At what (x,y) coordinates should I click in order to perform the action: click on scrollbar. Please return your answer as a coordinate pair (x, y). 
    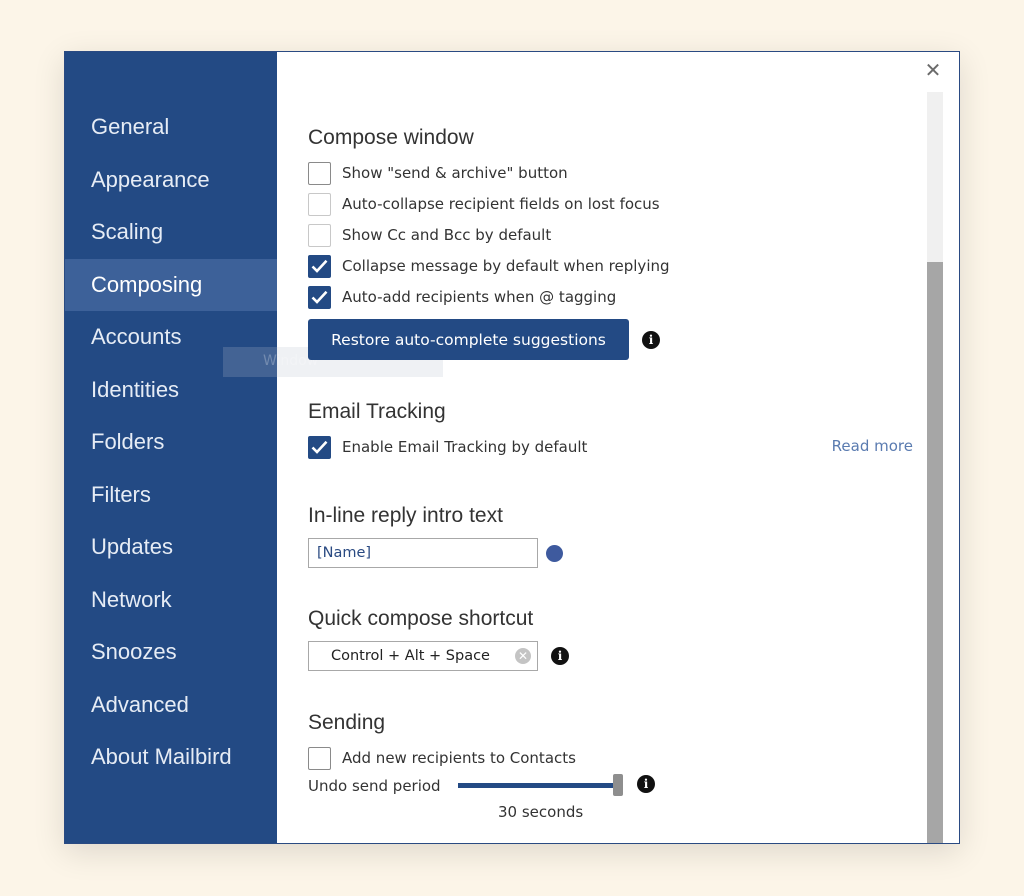
    Looking at the image, I should click on (935, 467).